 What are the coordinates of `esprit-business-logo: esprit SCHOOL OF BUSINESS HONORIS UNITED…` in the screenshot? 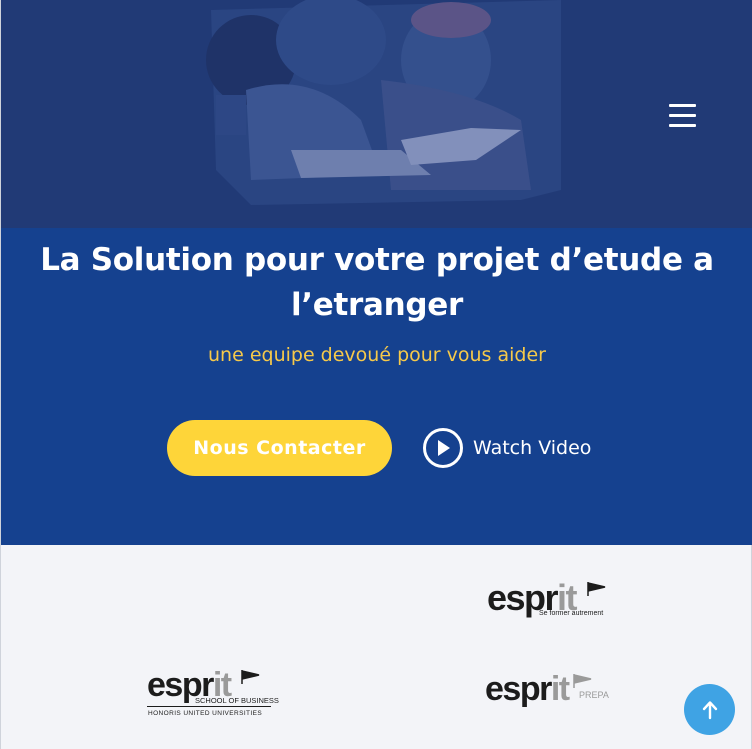 It's located at (213, 694).